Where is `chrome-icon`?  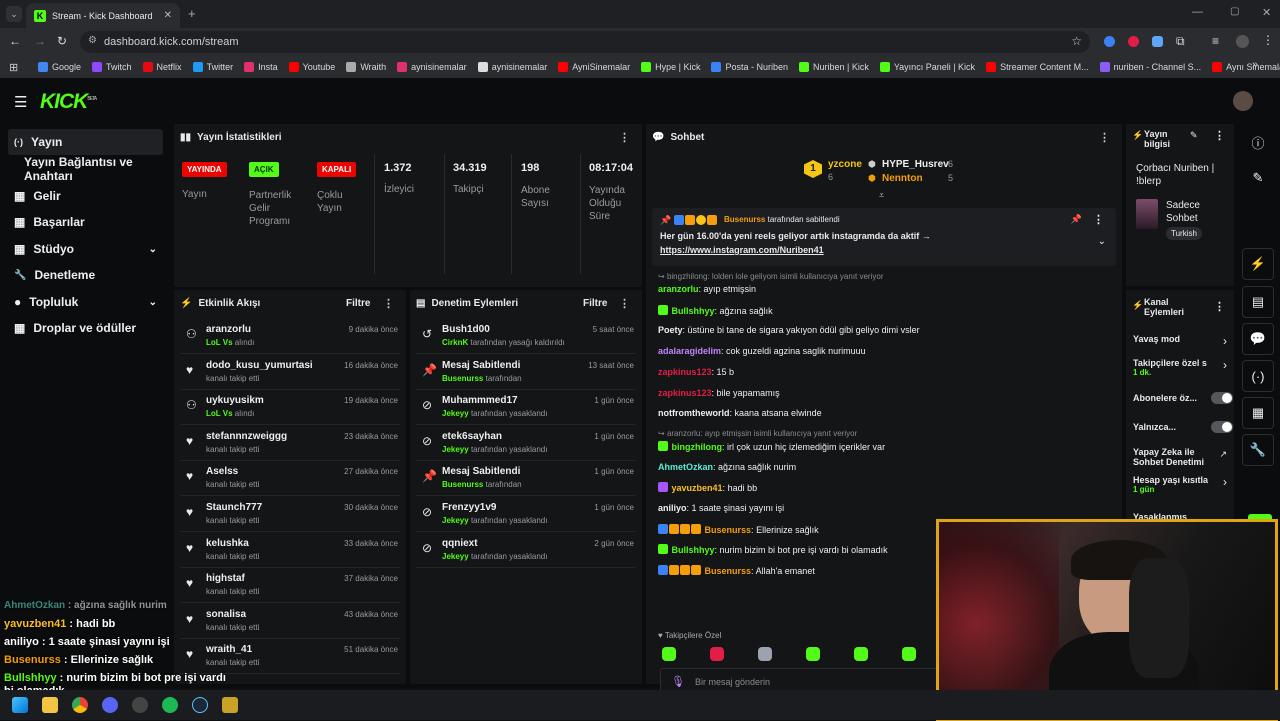 chrome-icon is located at coordinates (80, 705).